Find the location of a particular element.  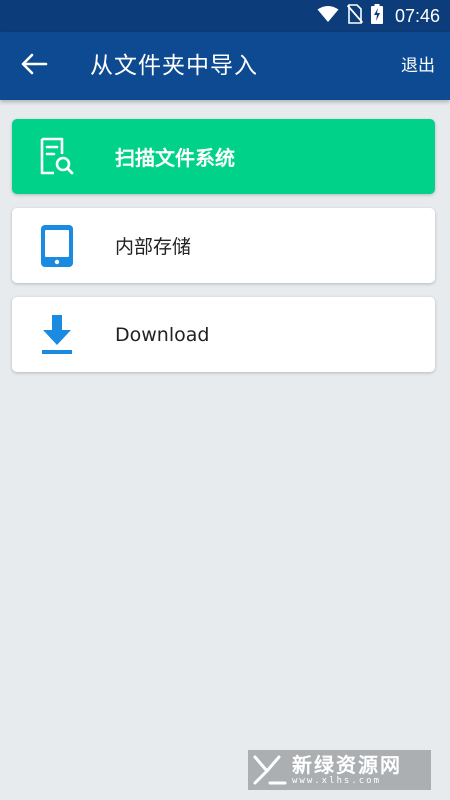

watermark: 新绿资源网 www.xlhs.com is located at coordinates (339, 770).